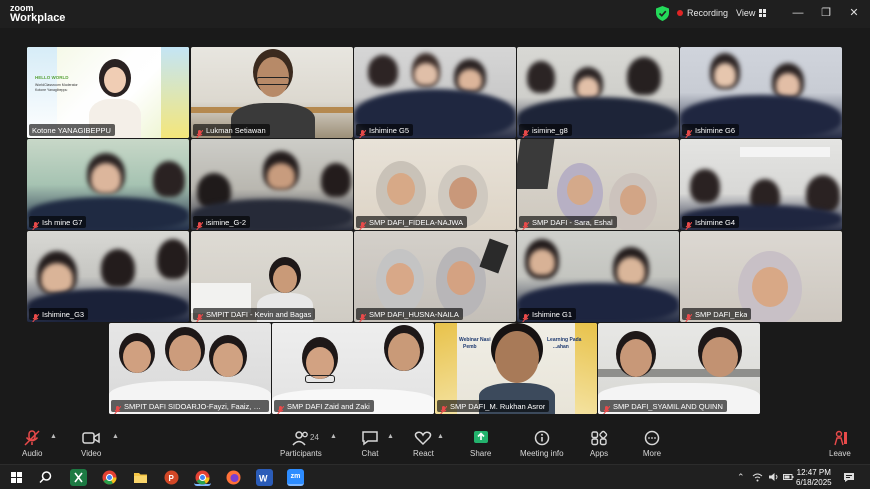 The height and width of the screenshot is (489, 870). Describe the element at coordinates (470, 347) in the screenshot. I see `slide-webinar3: Pemb` at that location.